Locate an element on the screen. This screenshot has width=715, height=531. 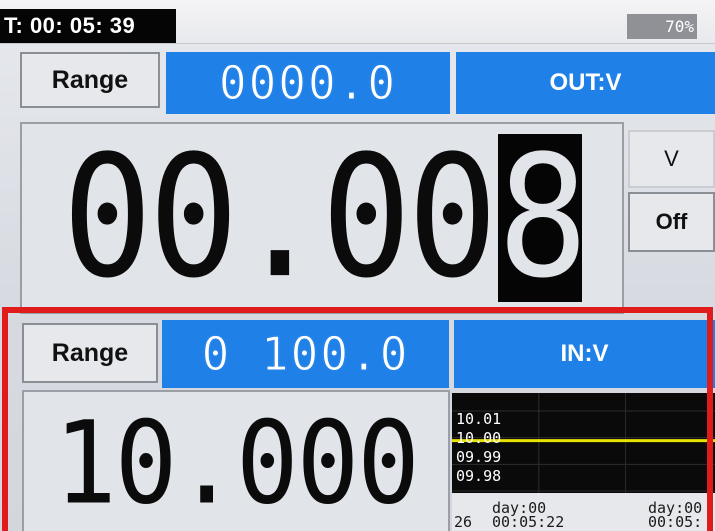
elapsed-timer: T: 00: 05: 39 is located at coordinates (88, 26).